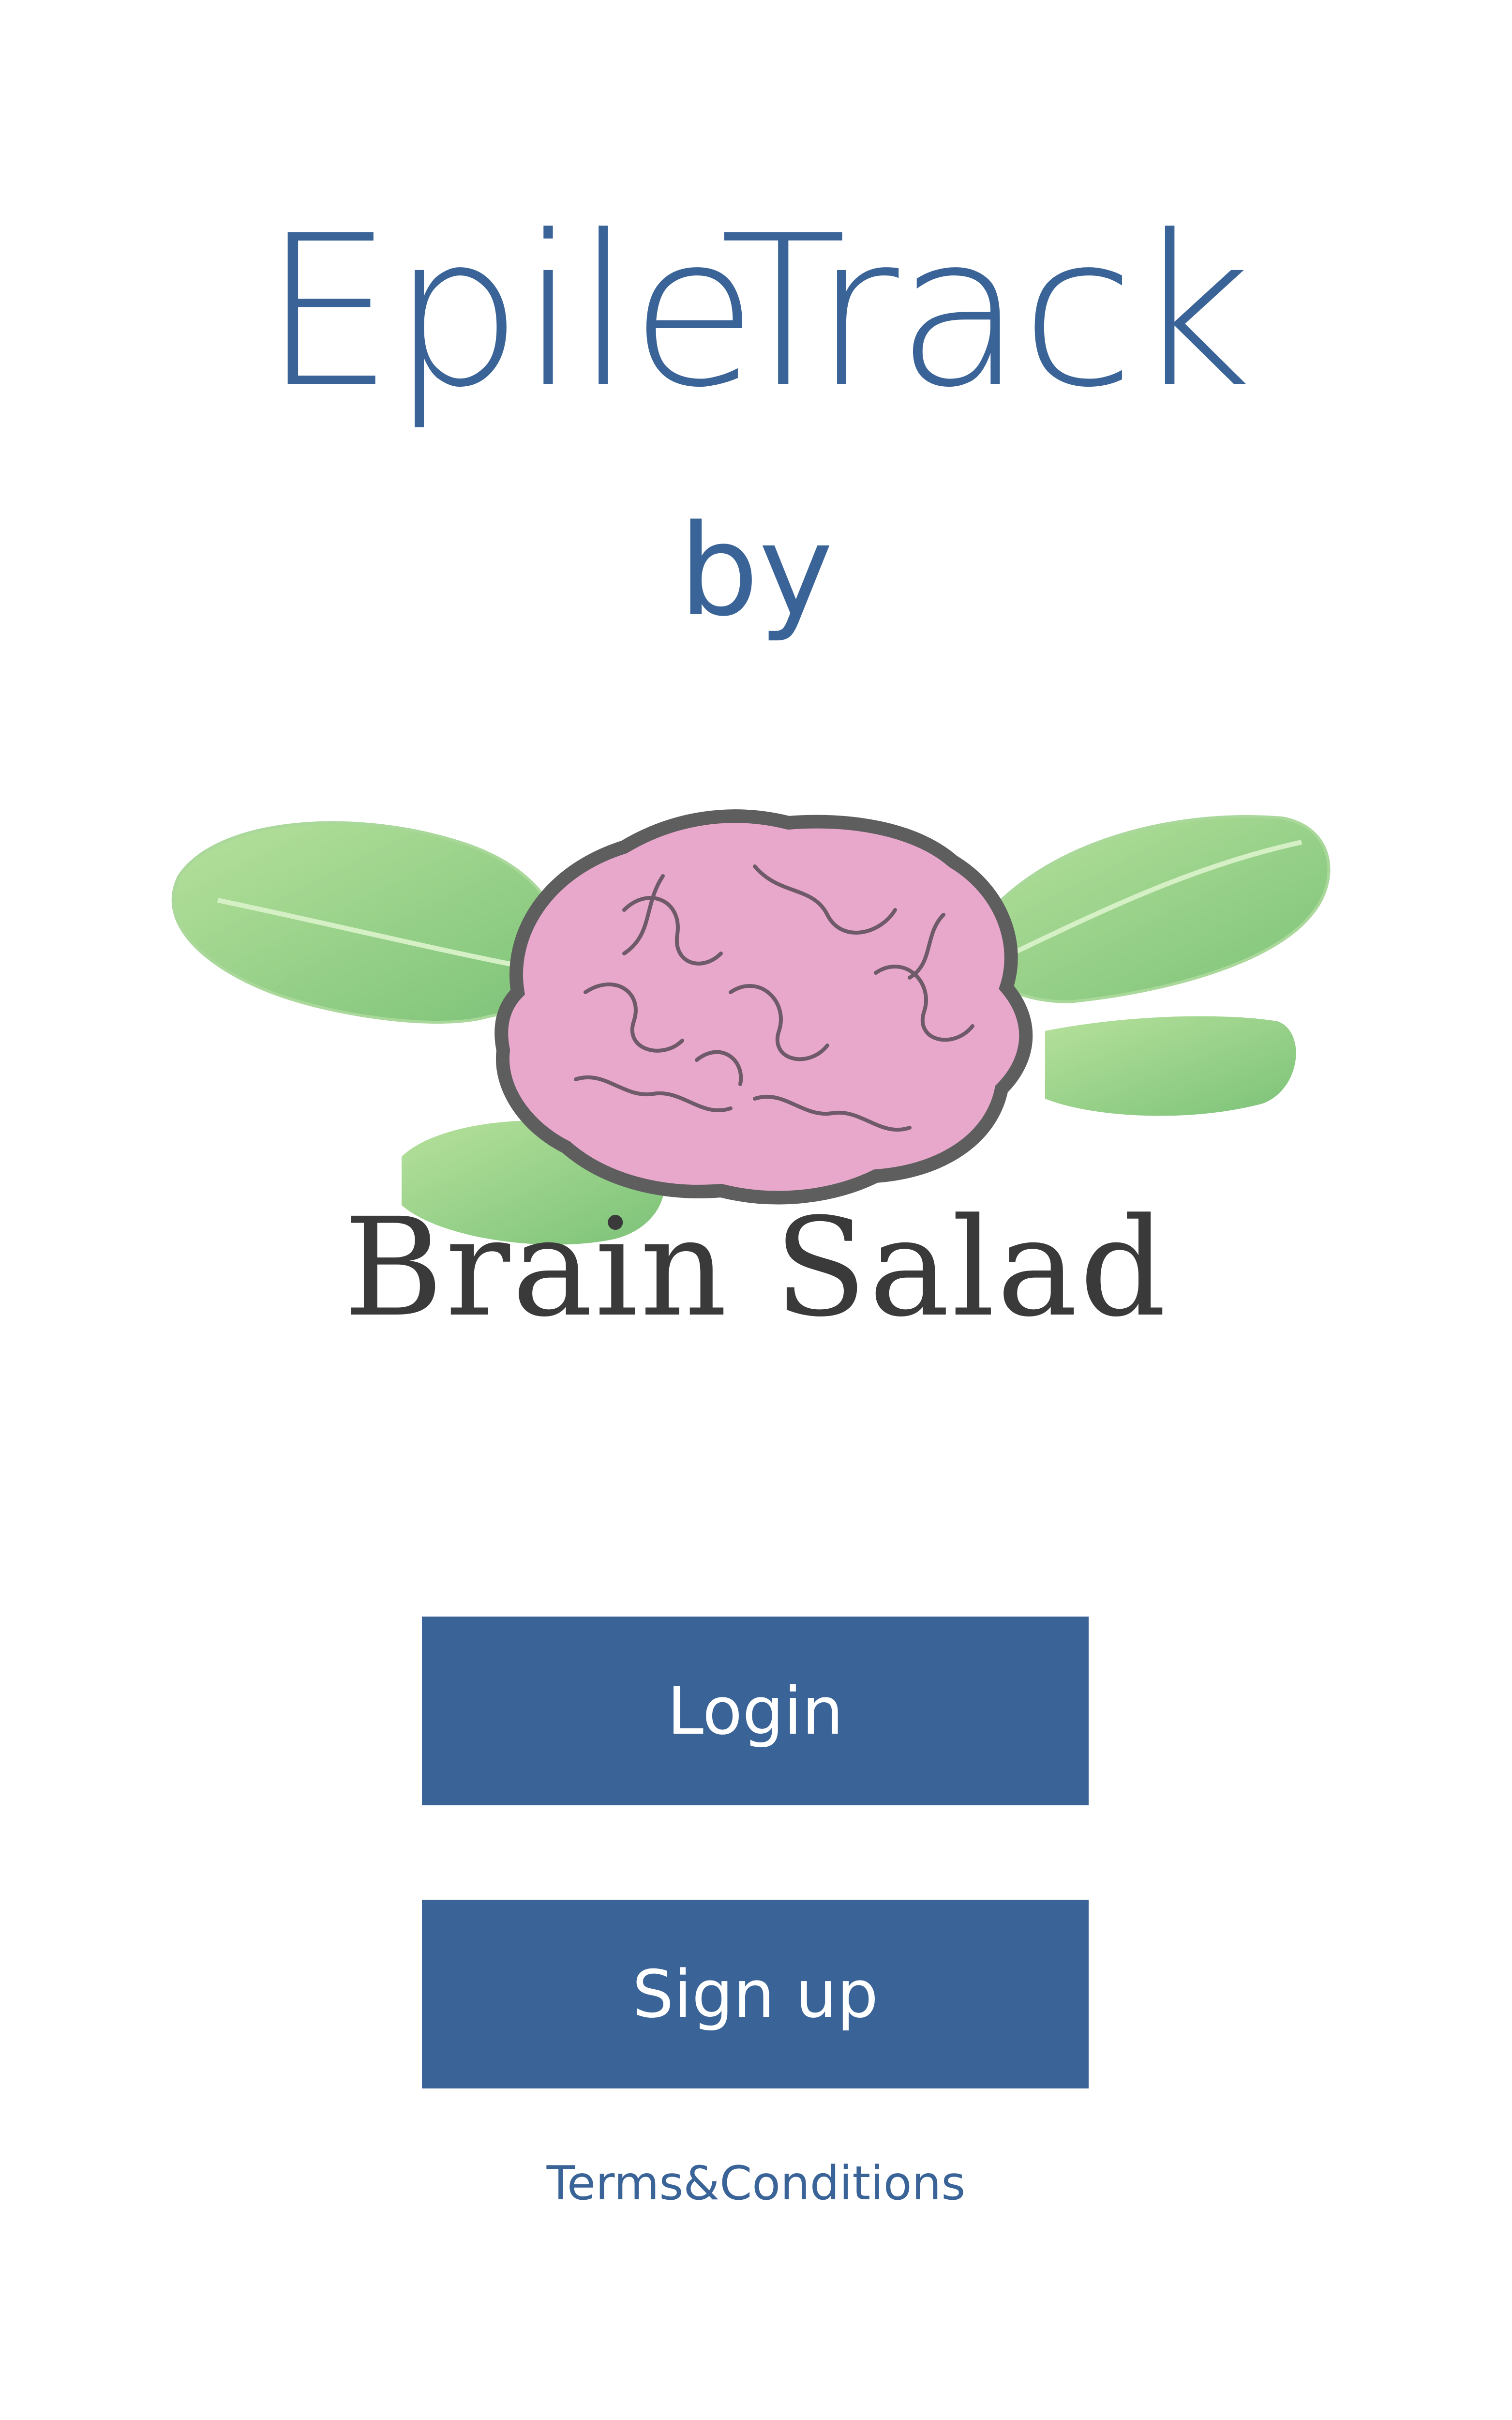 The width and height of the screenshot is (1512, 2420). I want to click on app-title: EpileTrack, so click(757, 312).